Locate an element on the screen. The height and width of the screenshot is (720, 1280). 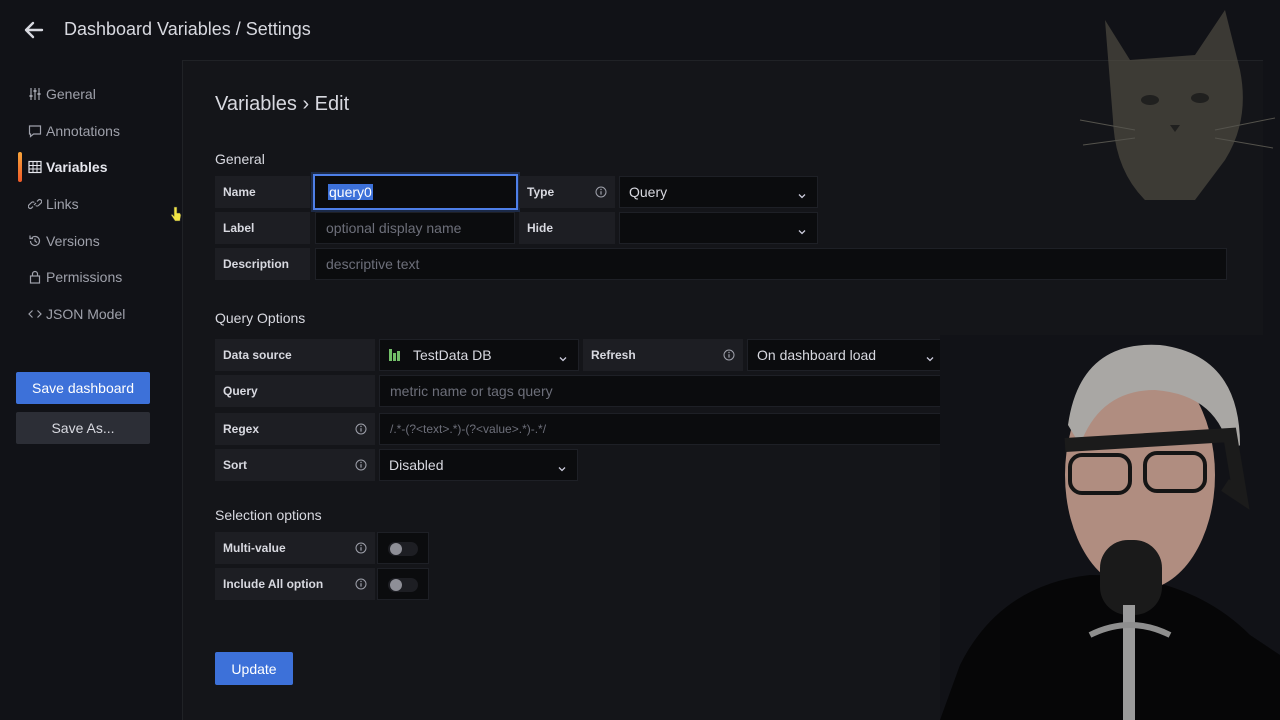
refresh-label-text: Refresh is located at coordinates (613, 355).